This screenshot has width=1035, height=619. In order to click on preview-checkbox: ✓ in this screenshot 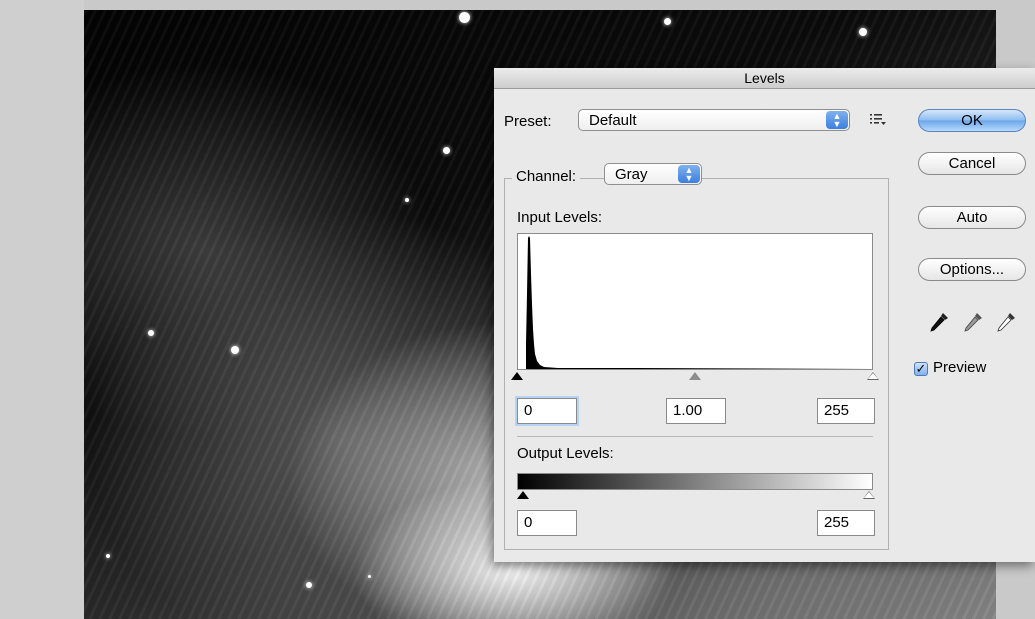, I will do `click(921, 369)`.